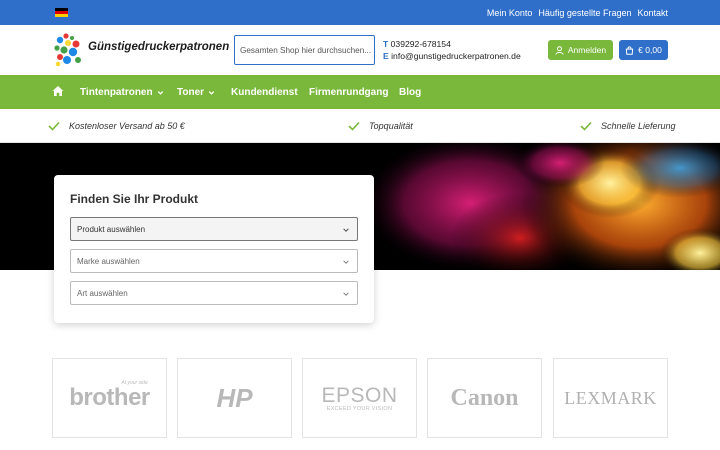 Image resolution: width=720 pixels, height=450 pixels. Describe the element at coordinates (638, 126) in the screenshot. I see `usp-text: Schnelle Lieferung` at that location.